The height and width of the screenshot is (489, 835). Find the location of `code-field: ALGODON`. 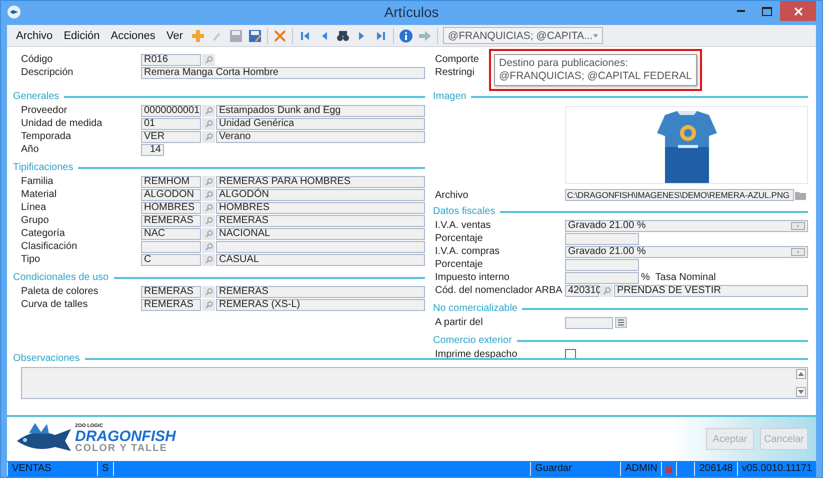

code-field: ALGODON is located at coordinates (171, 194).